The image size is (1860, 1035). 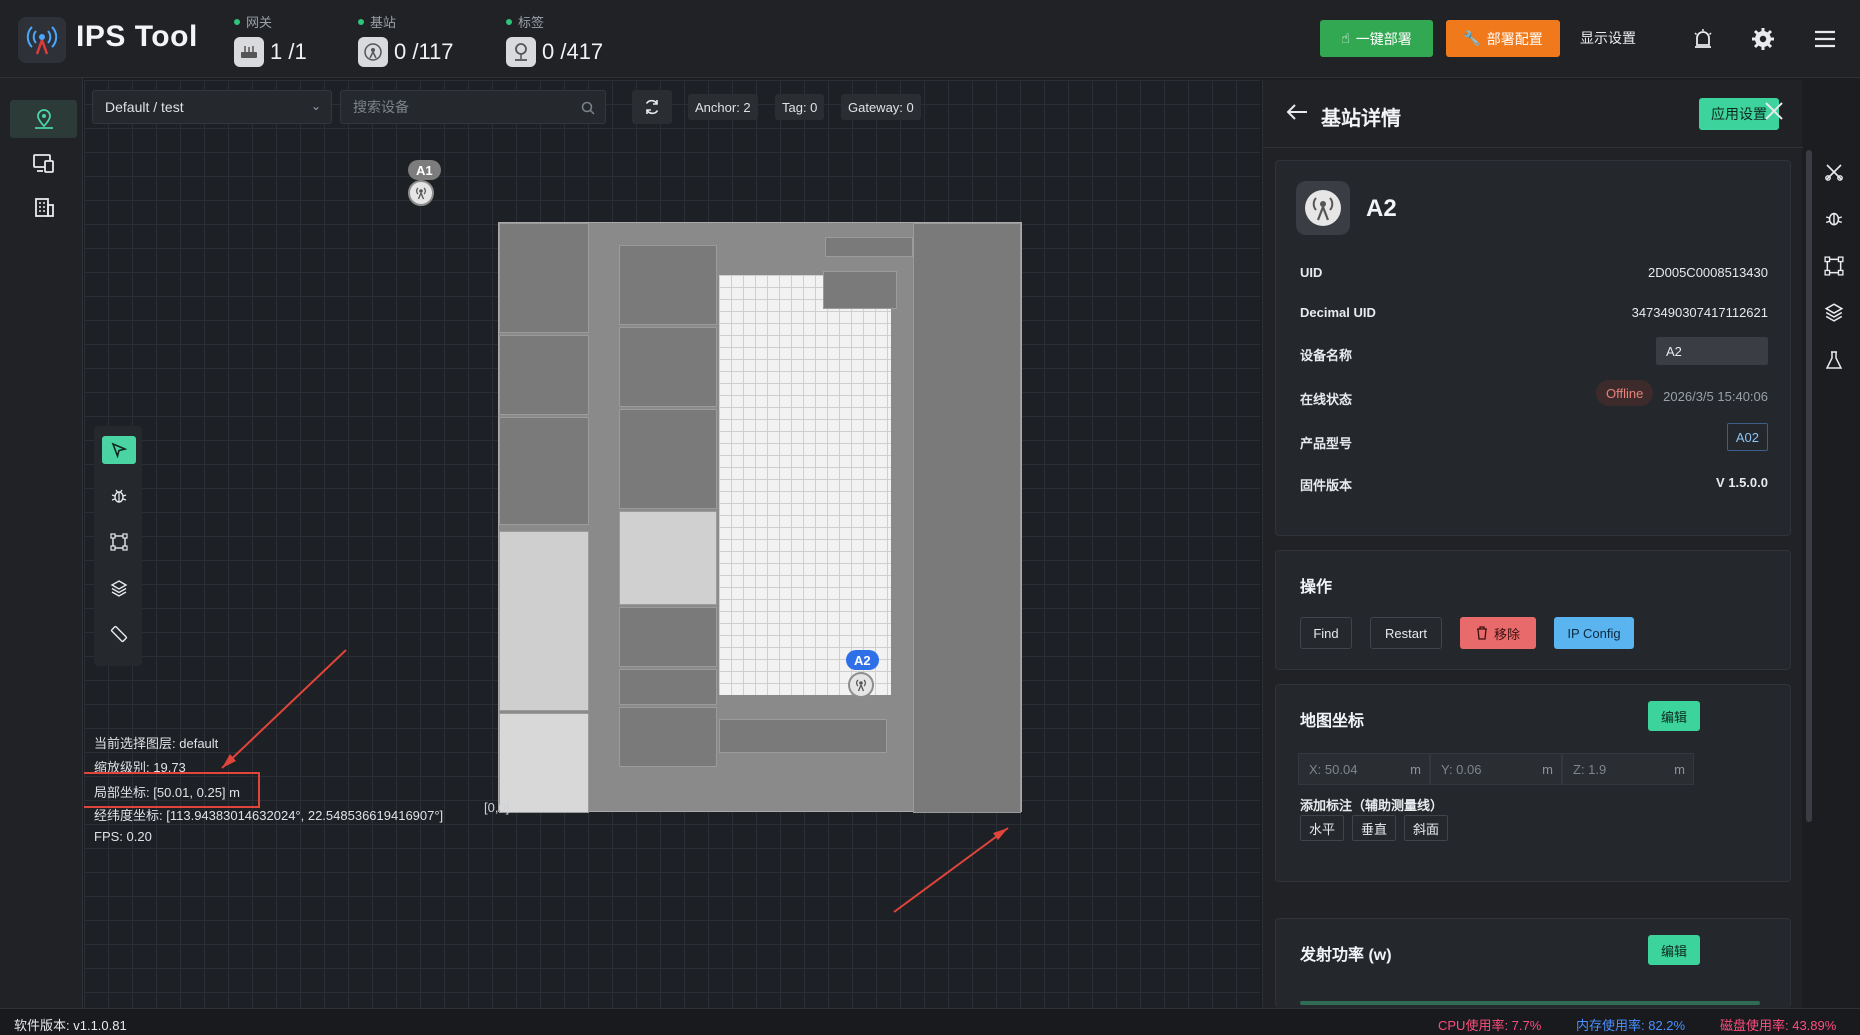 What do you see at coordinates (383, 22) in the screenshot?
I see `anchor-stat-label: 基站` at bounding box center [383, 22].